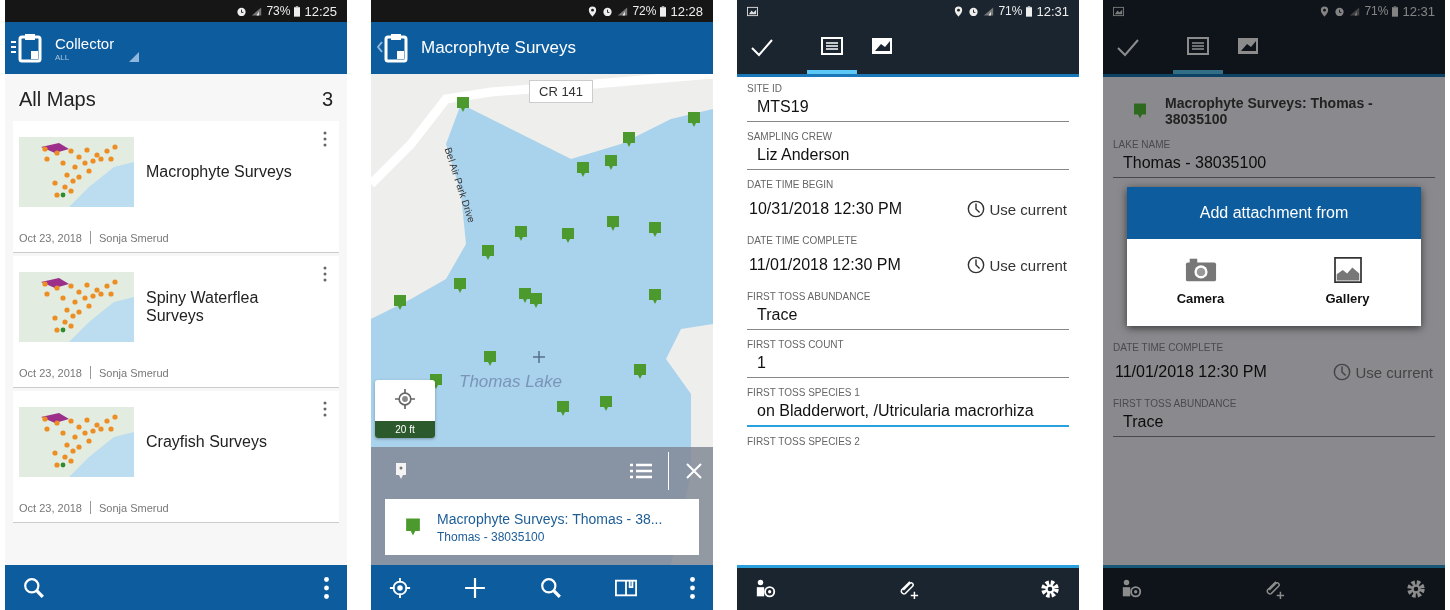 Image resolution: width=1450 pixels, height=610 pixels. Describe the element at coordinates (176, 187) in the screenshot. I see `map-card: Macrophyte Surveys Oct 23, 2018 Sonja Smerud` at that location.